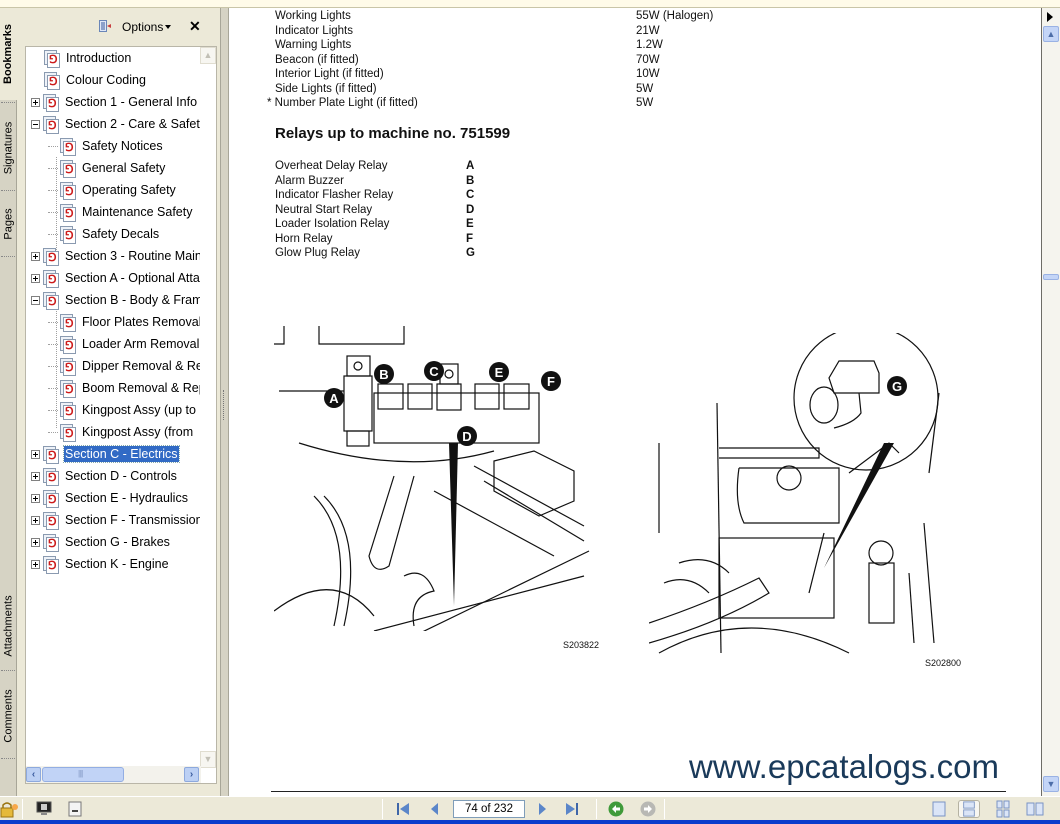 The height and width of the screenshot is (824, 1060). I want to click on bookmark-item: ⅁ Kingpost Assy (up to, so click(128, 410).